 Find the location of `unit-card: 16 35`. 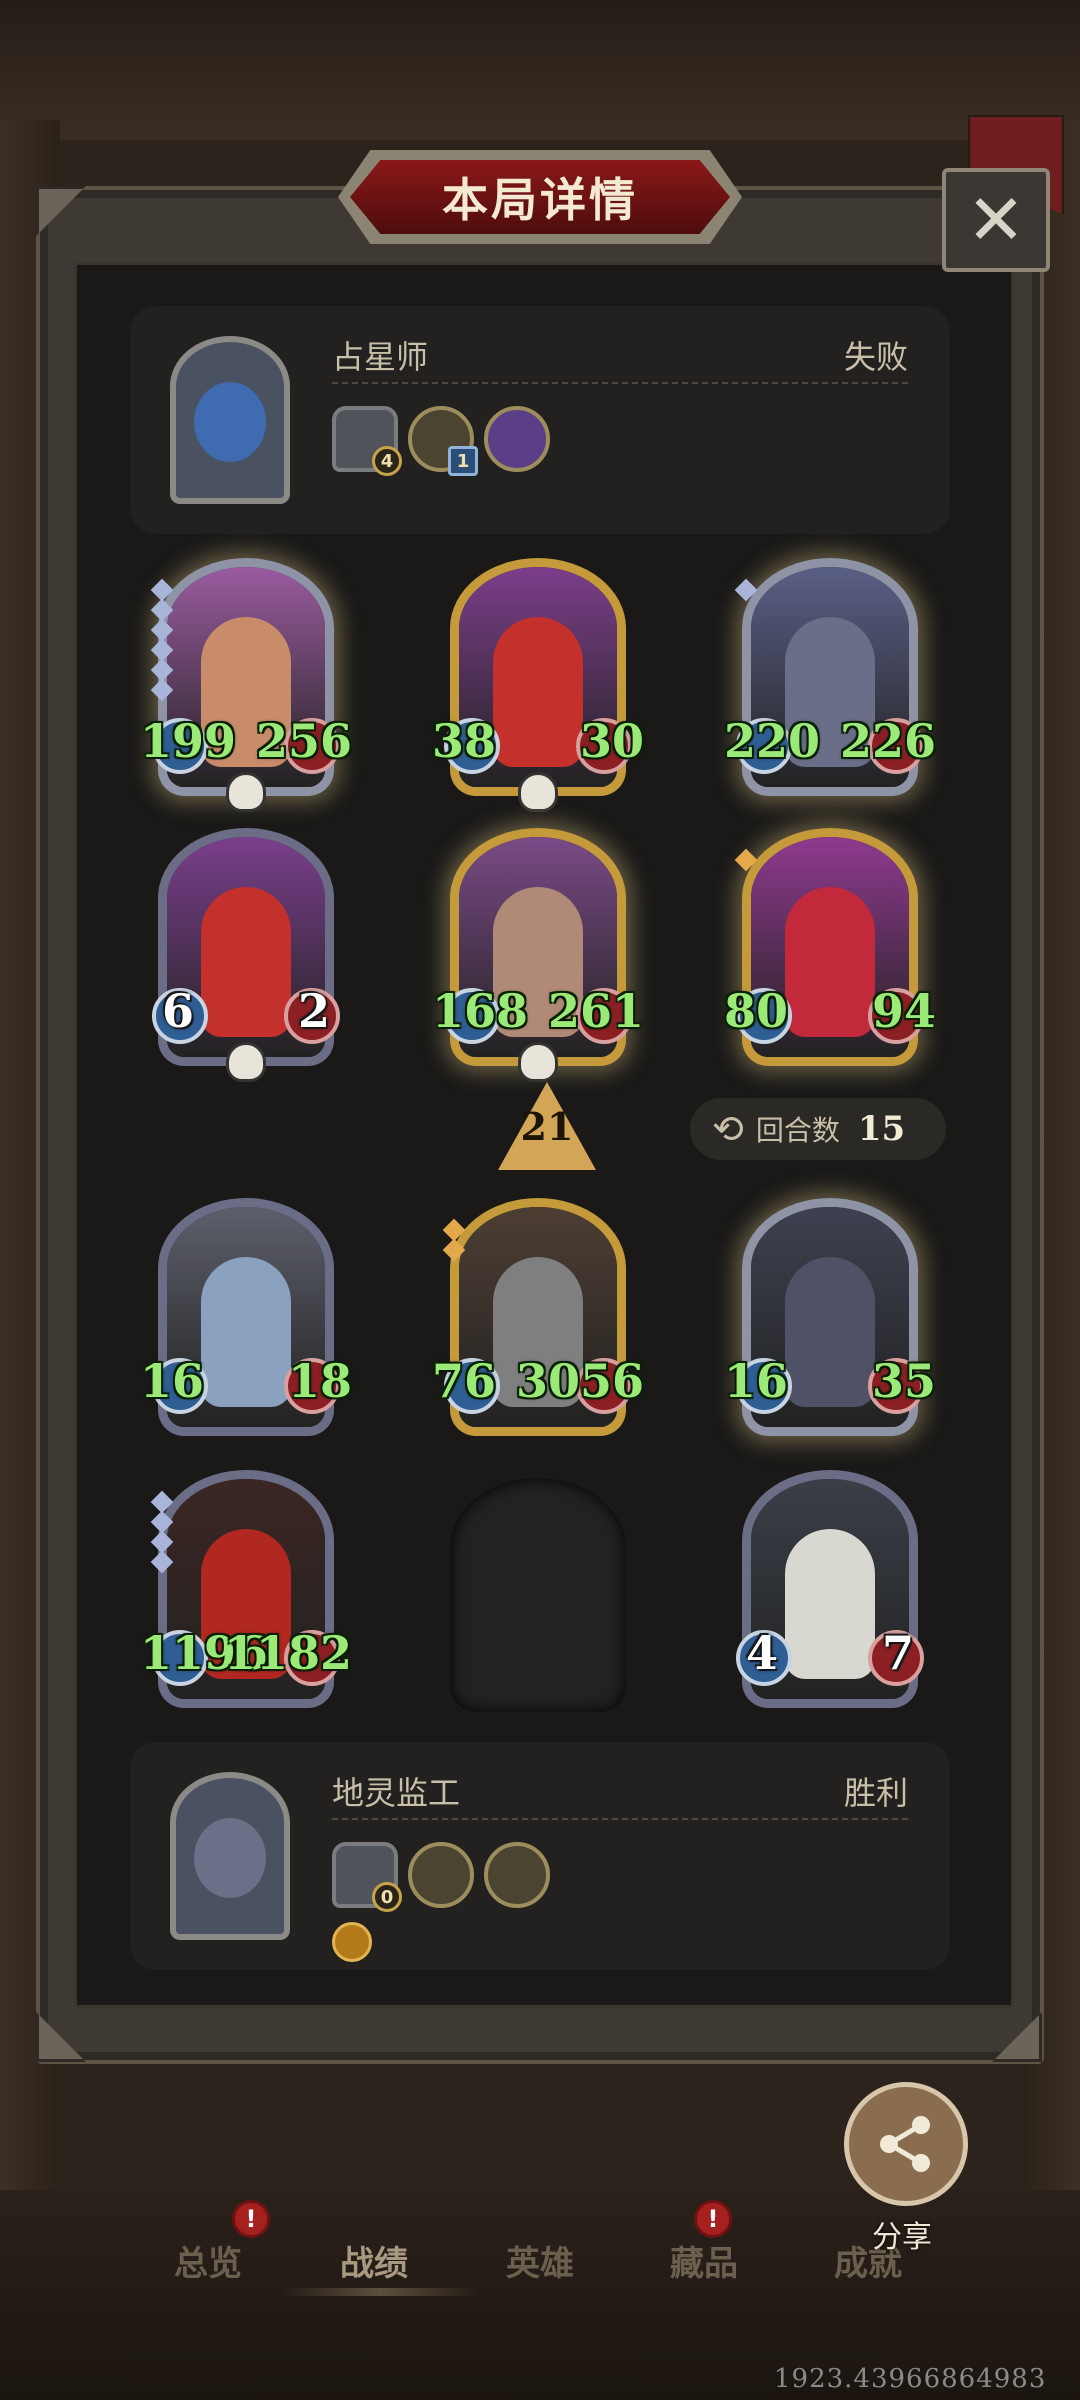

unit-card: 16 35 is located at coordinates (830, 1317).